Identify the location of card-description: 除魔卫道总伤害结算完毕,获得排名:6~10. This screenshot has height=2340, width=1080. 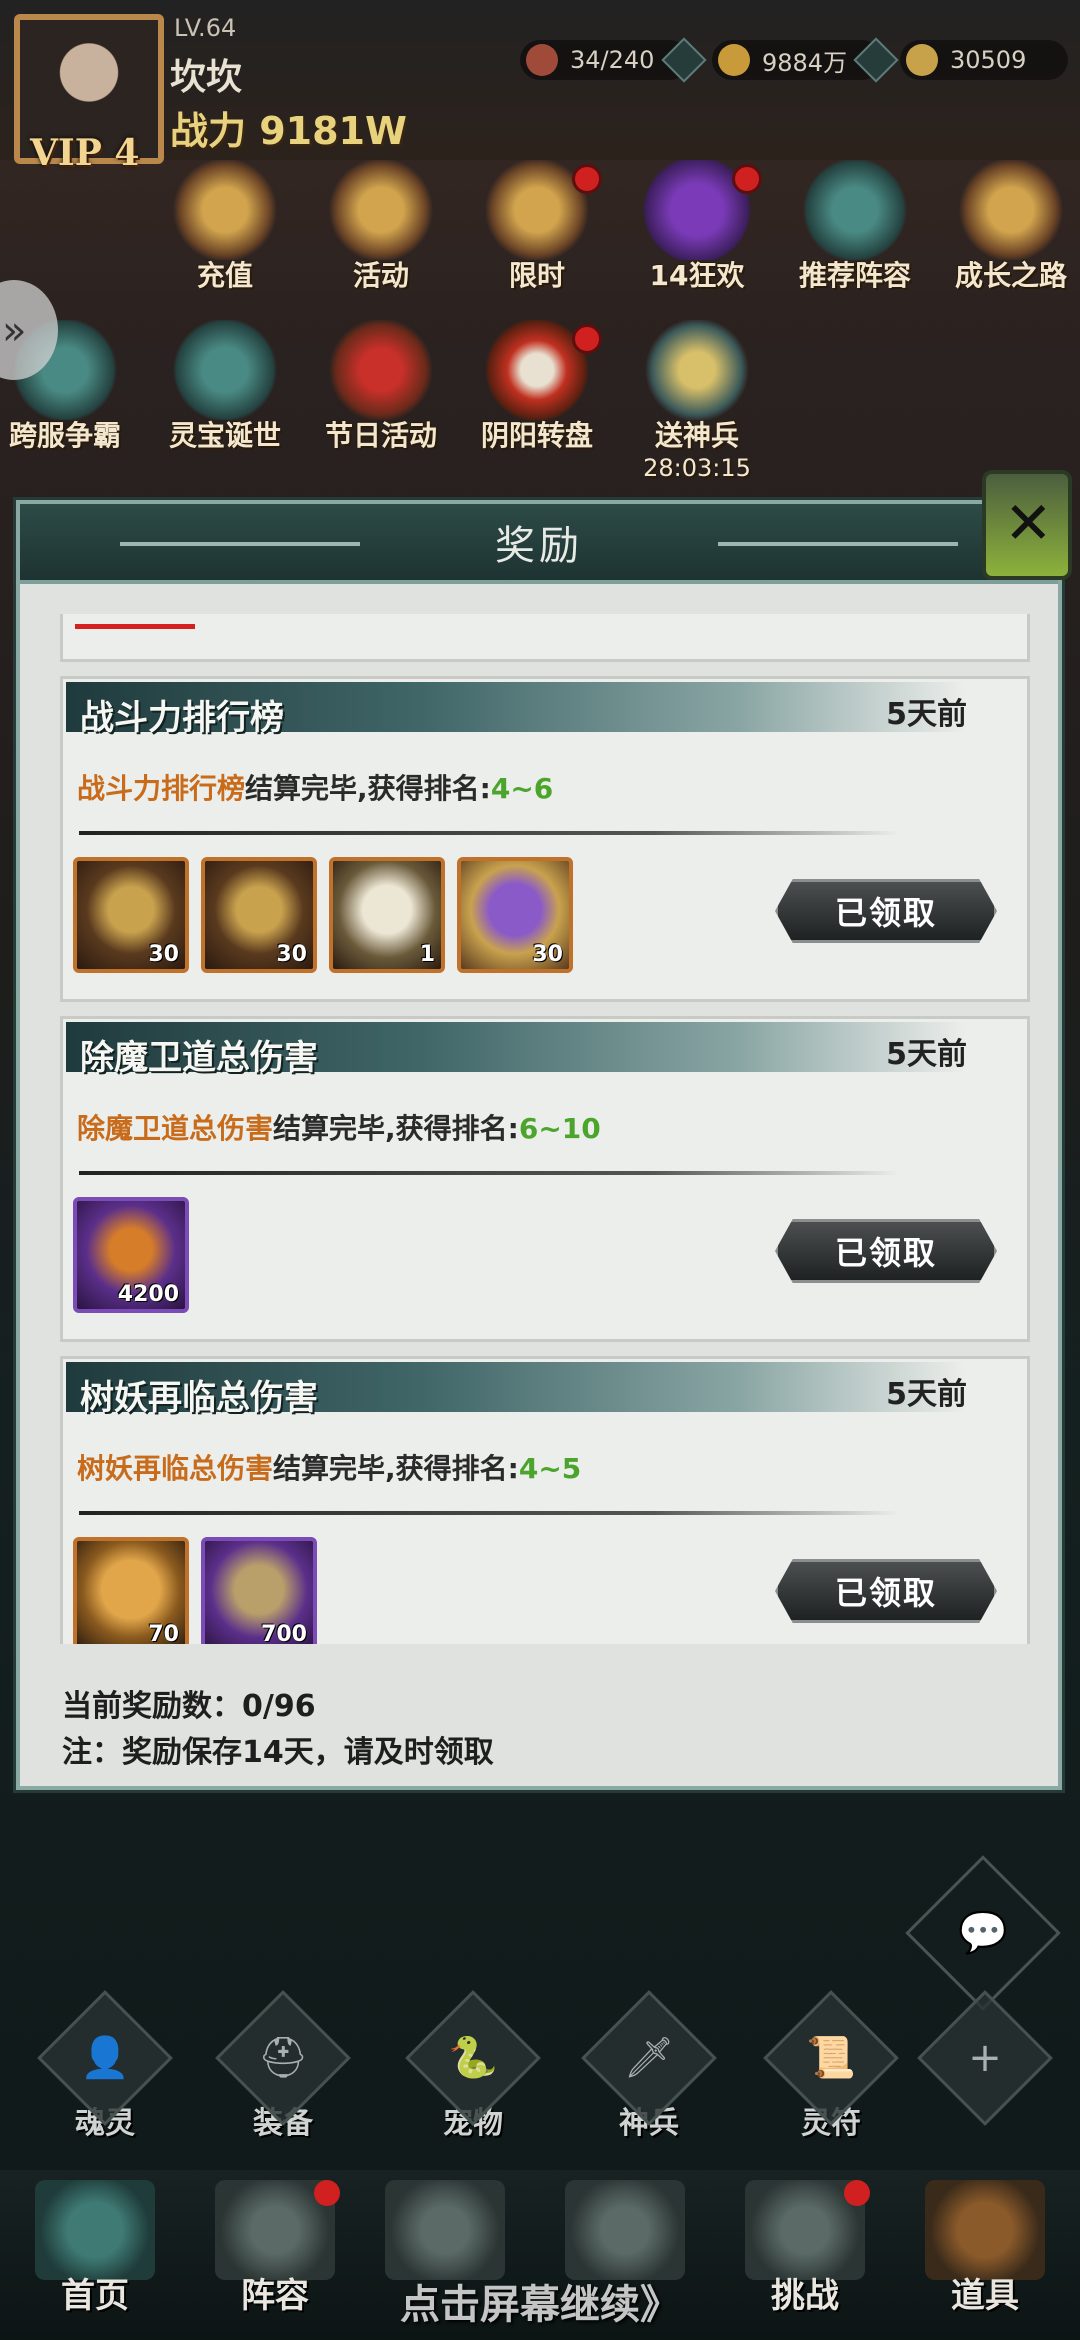
(339, 1127).